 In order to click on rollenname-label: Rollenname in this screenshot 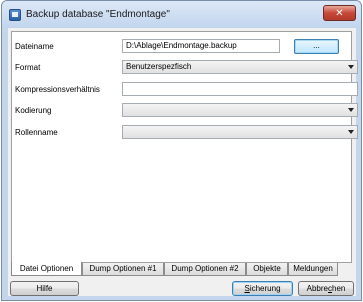, I will do `click(36, 132)`.